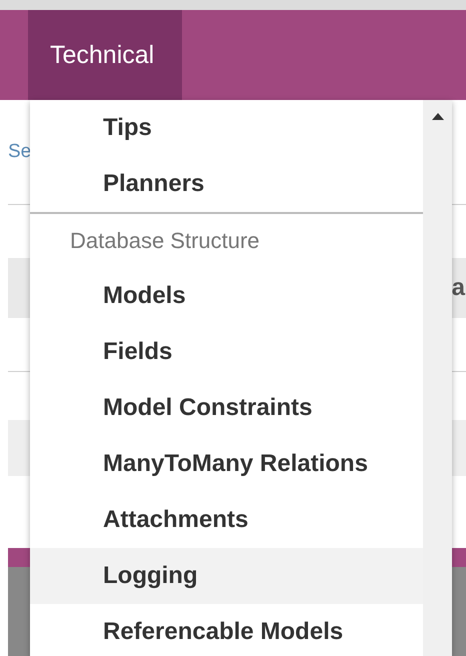  I want to click on menu-item: Tips, so click(226, 128).